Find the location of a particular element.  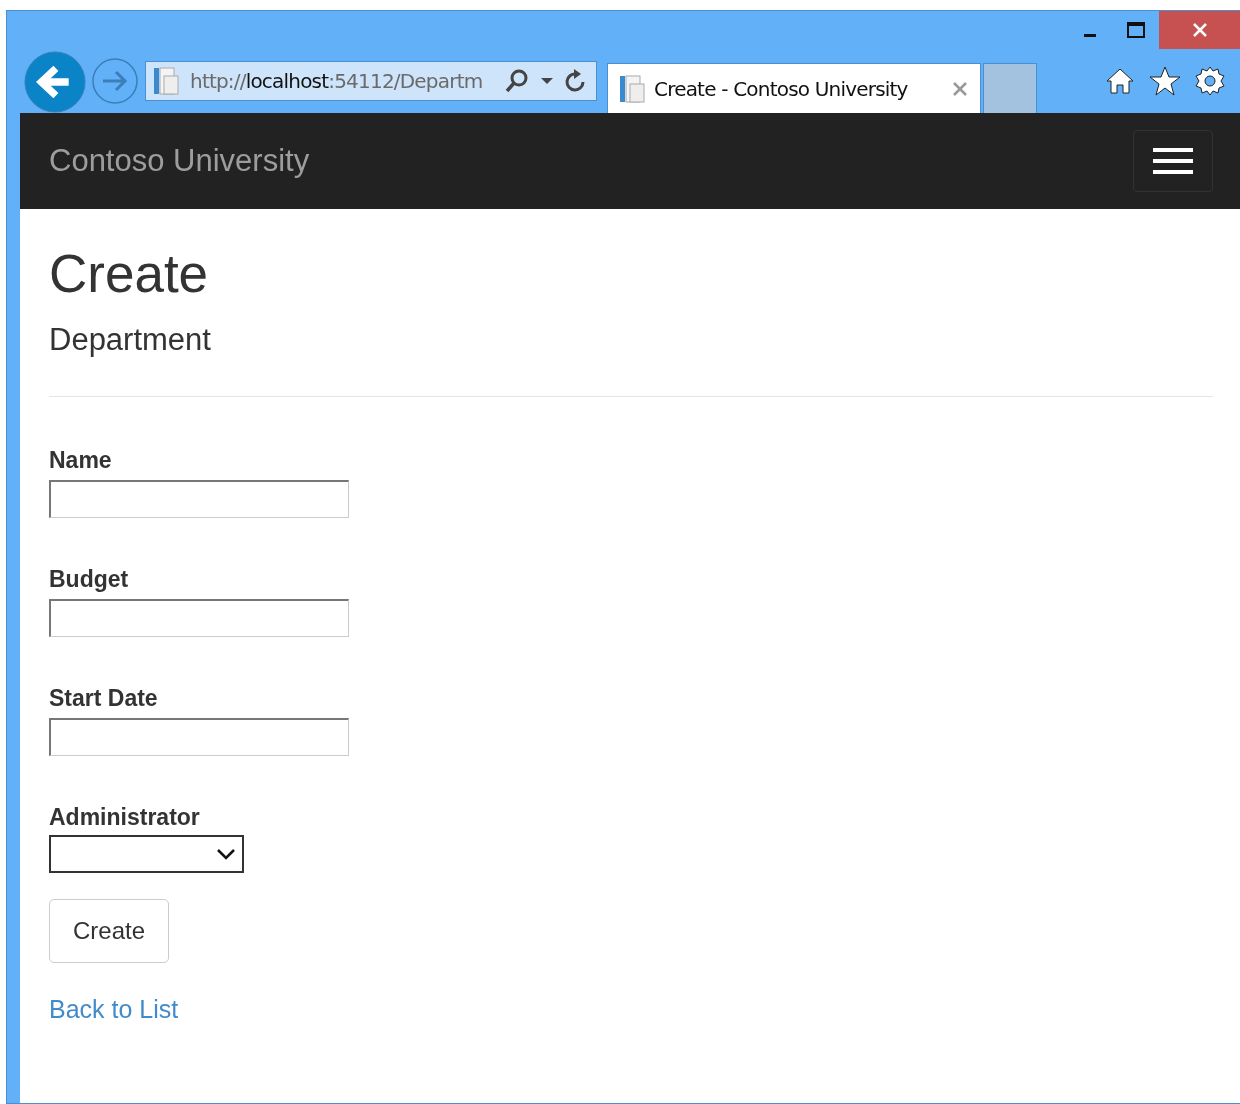

close-icon is located at coordinates (1200, 30).